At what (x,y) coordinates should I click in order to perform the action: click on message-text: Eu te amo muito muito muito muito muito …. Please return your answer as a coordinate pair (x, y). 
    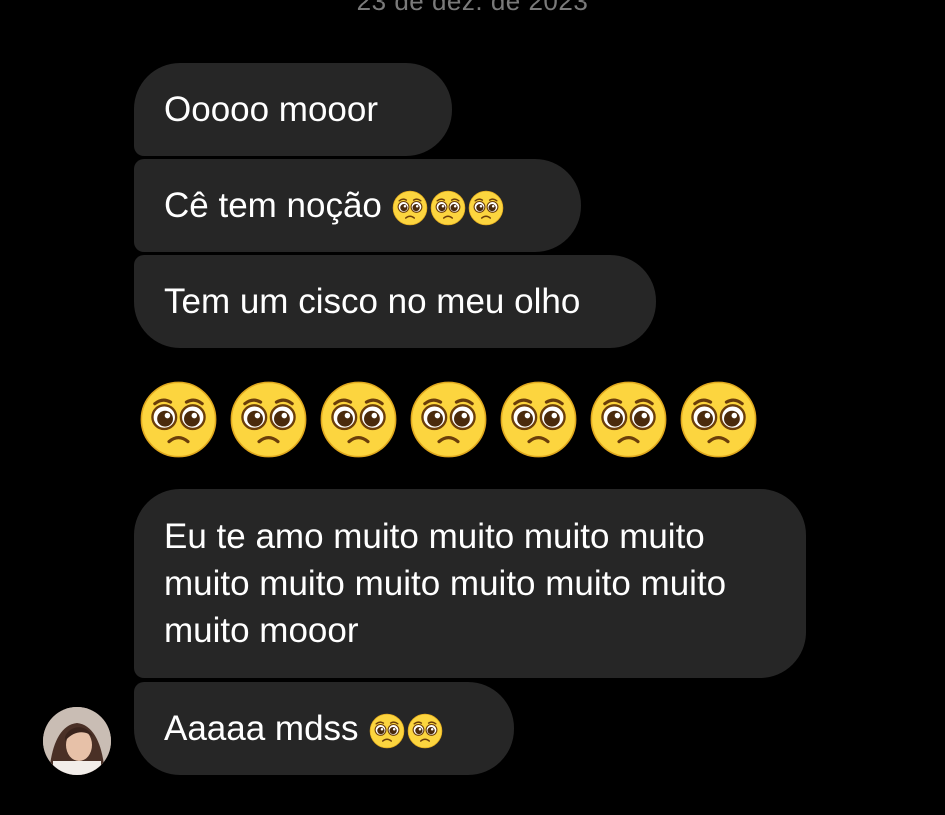
    Looking at the image, I should click on (445, 583).